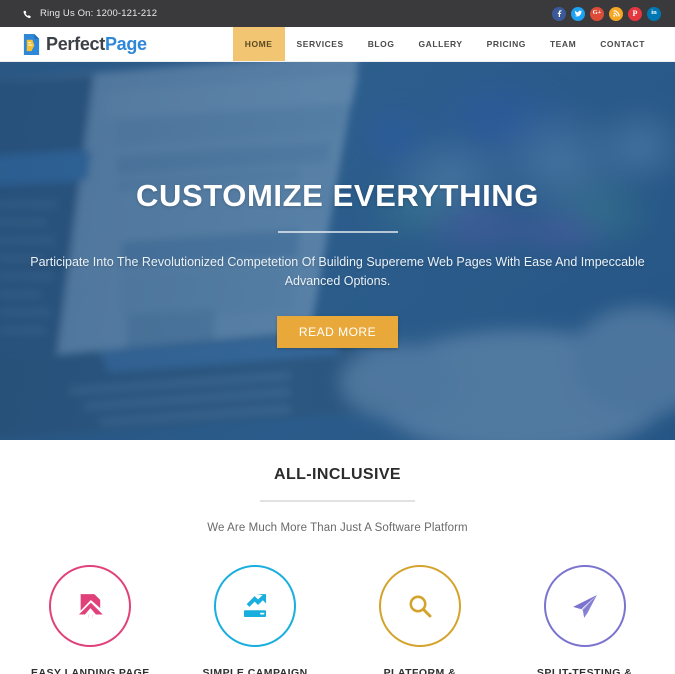  I want to click on feature-item-easy-landing-page: EASY LANDING PAGE, so click(90, 619).